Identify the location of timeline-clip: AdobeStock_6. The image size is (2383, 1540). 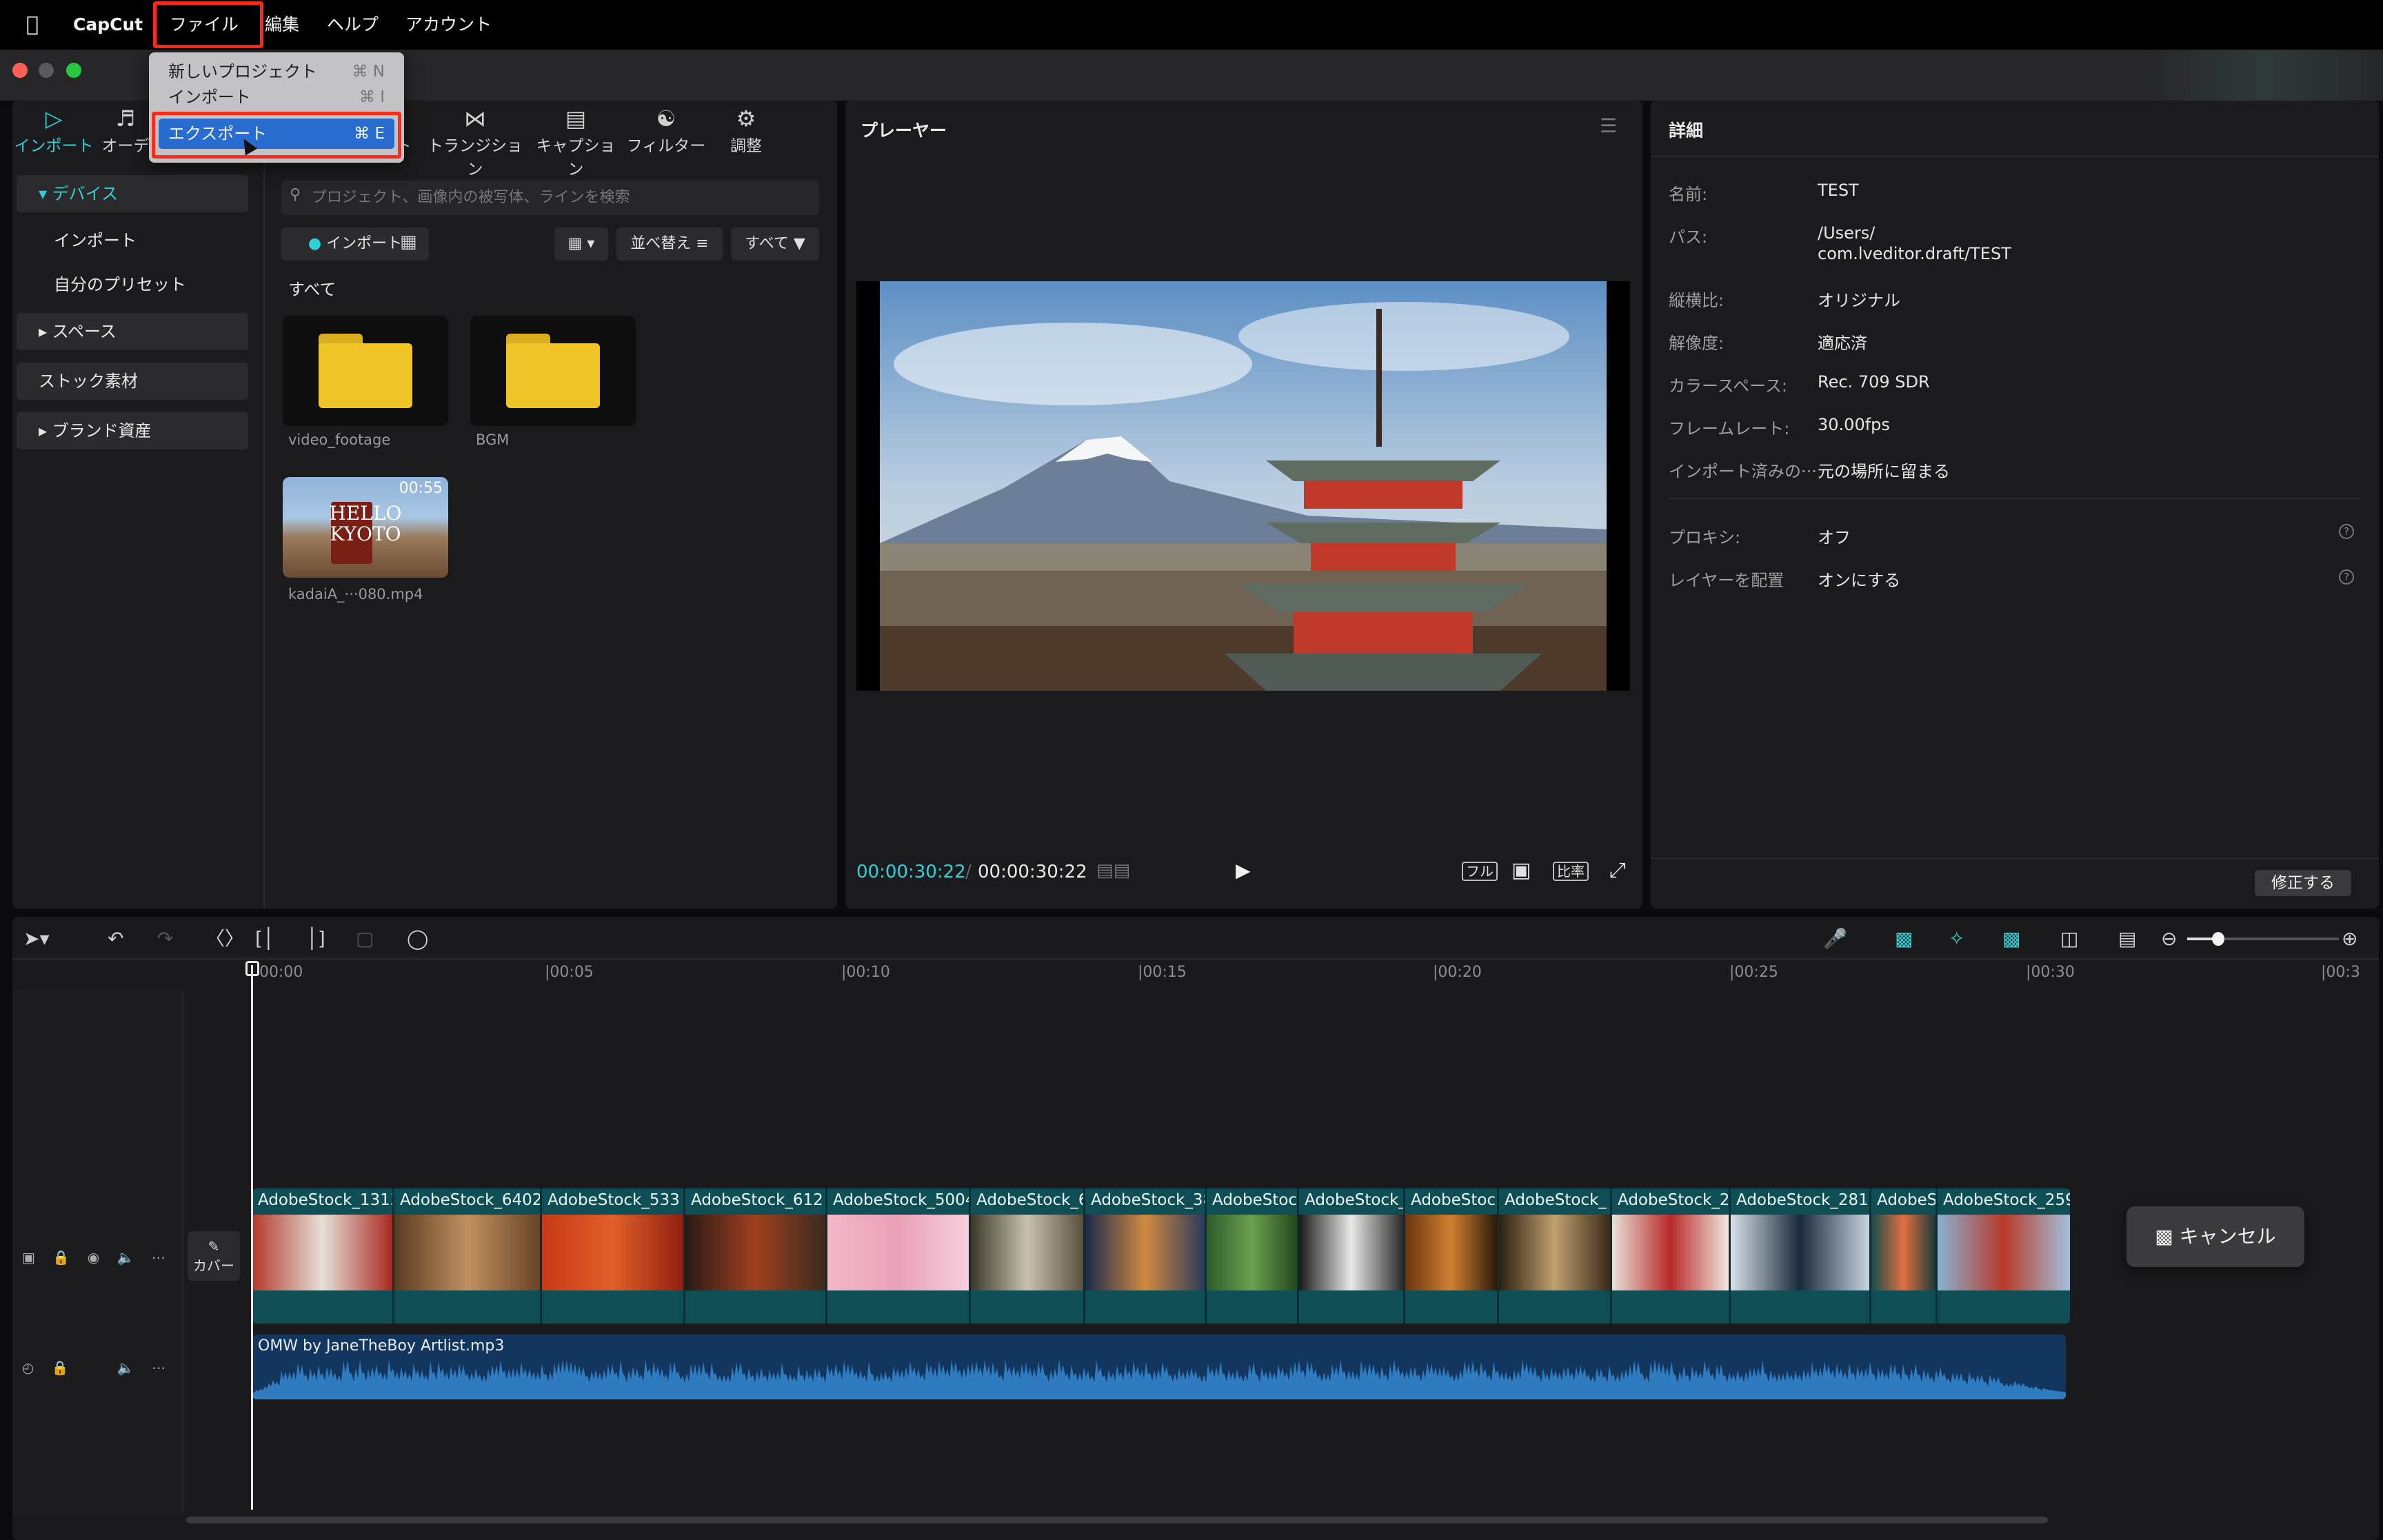
(1028, 1256).